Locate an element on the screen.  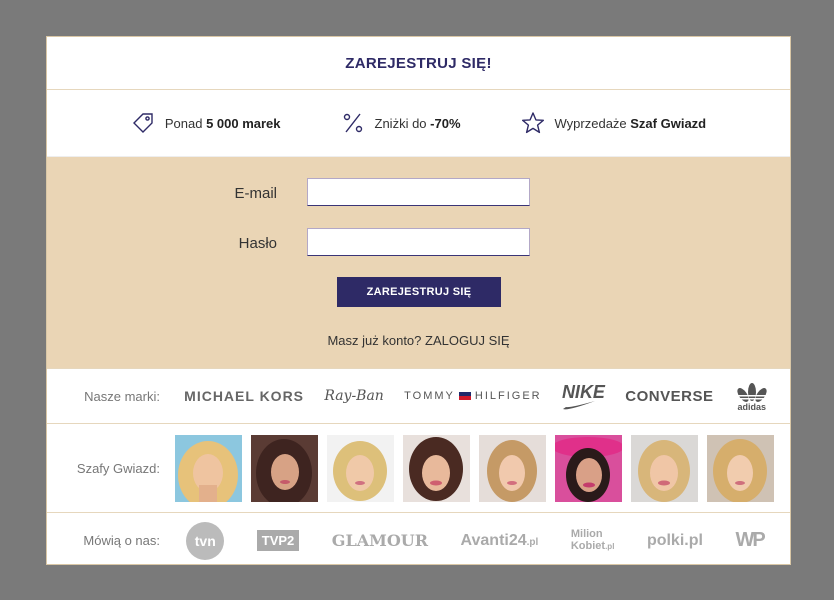
press-avanti24-logo: Avanti24.pl is located at coordinates (500, 541).